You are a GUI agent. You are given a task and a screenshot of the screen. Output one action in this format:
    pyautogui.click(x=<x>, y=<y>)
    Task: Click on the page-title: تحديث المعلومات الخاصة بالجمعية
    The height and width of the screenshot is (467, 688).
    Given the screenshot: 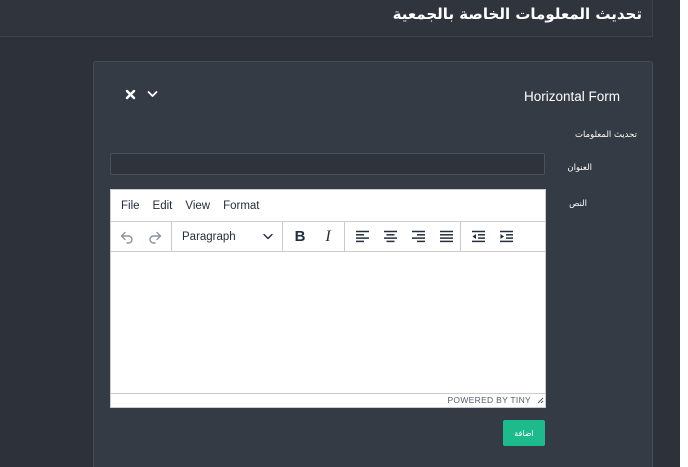 What is the action you would take?
    pyautogui.click(x=517, y=14)
    